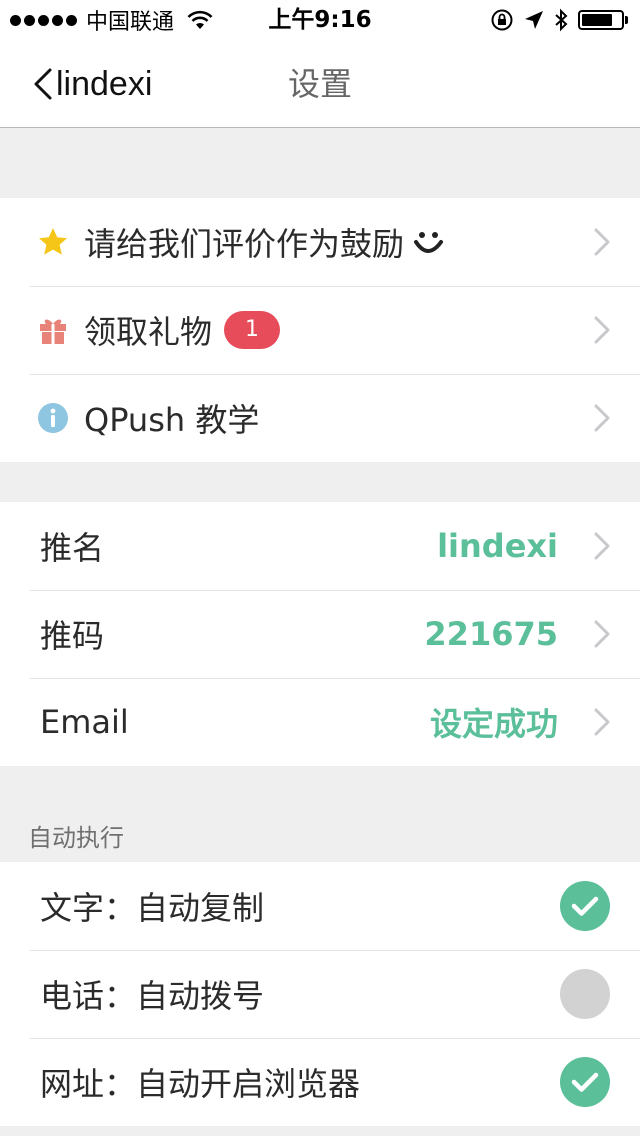  What do you see at coordinates (104, 83) in the screenshot?
I see `back-button-label: lindexi` at bounding box center [104, 83].